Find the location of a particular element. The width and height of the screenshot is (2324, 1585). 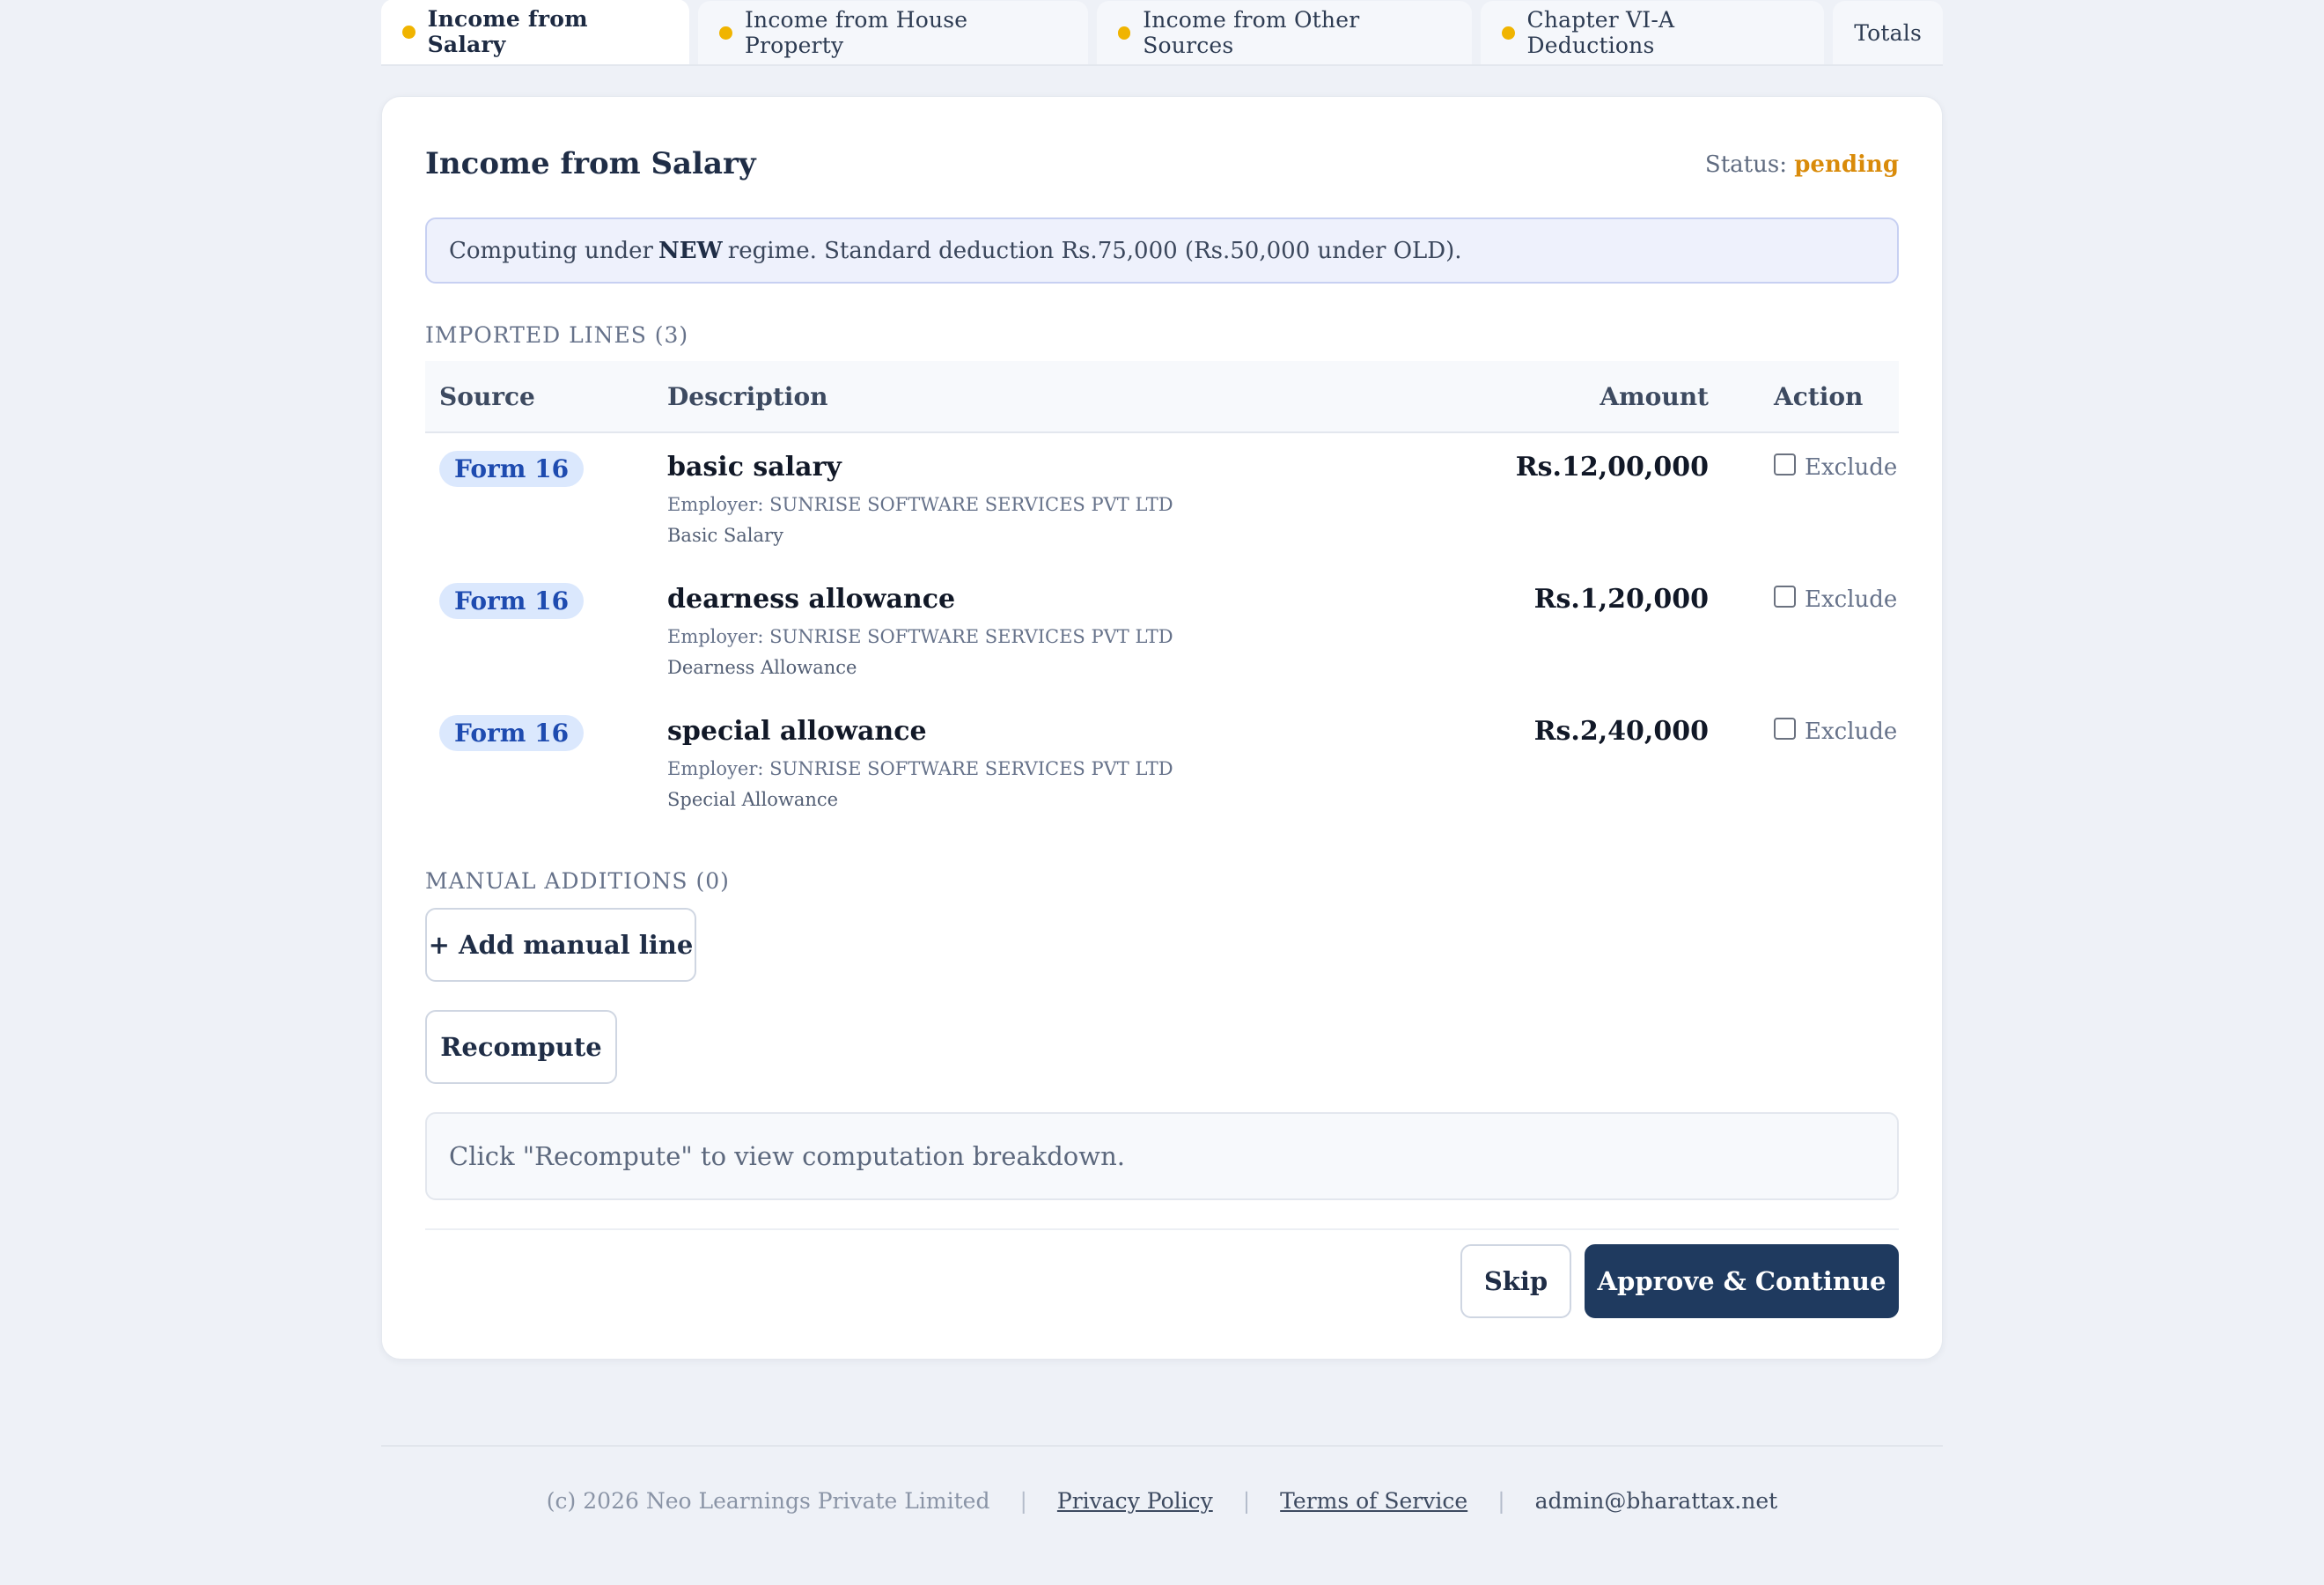

info-regime: NEW is located at coordinates (690, 250).